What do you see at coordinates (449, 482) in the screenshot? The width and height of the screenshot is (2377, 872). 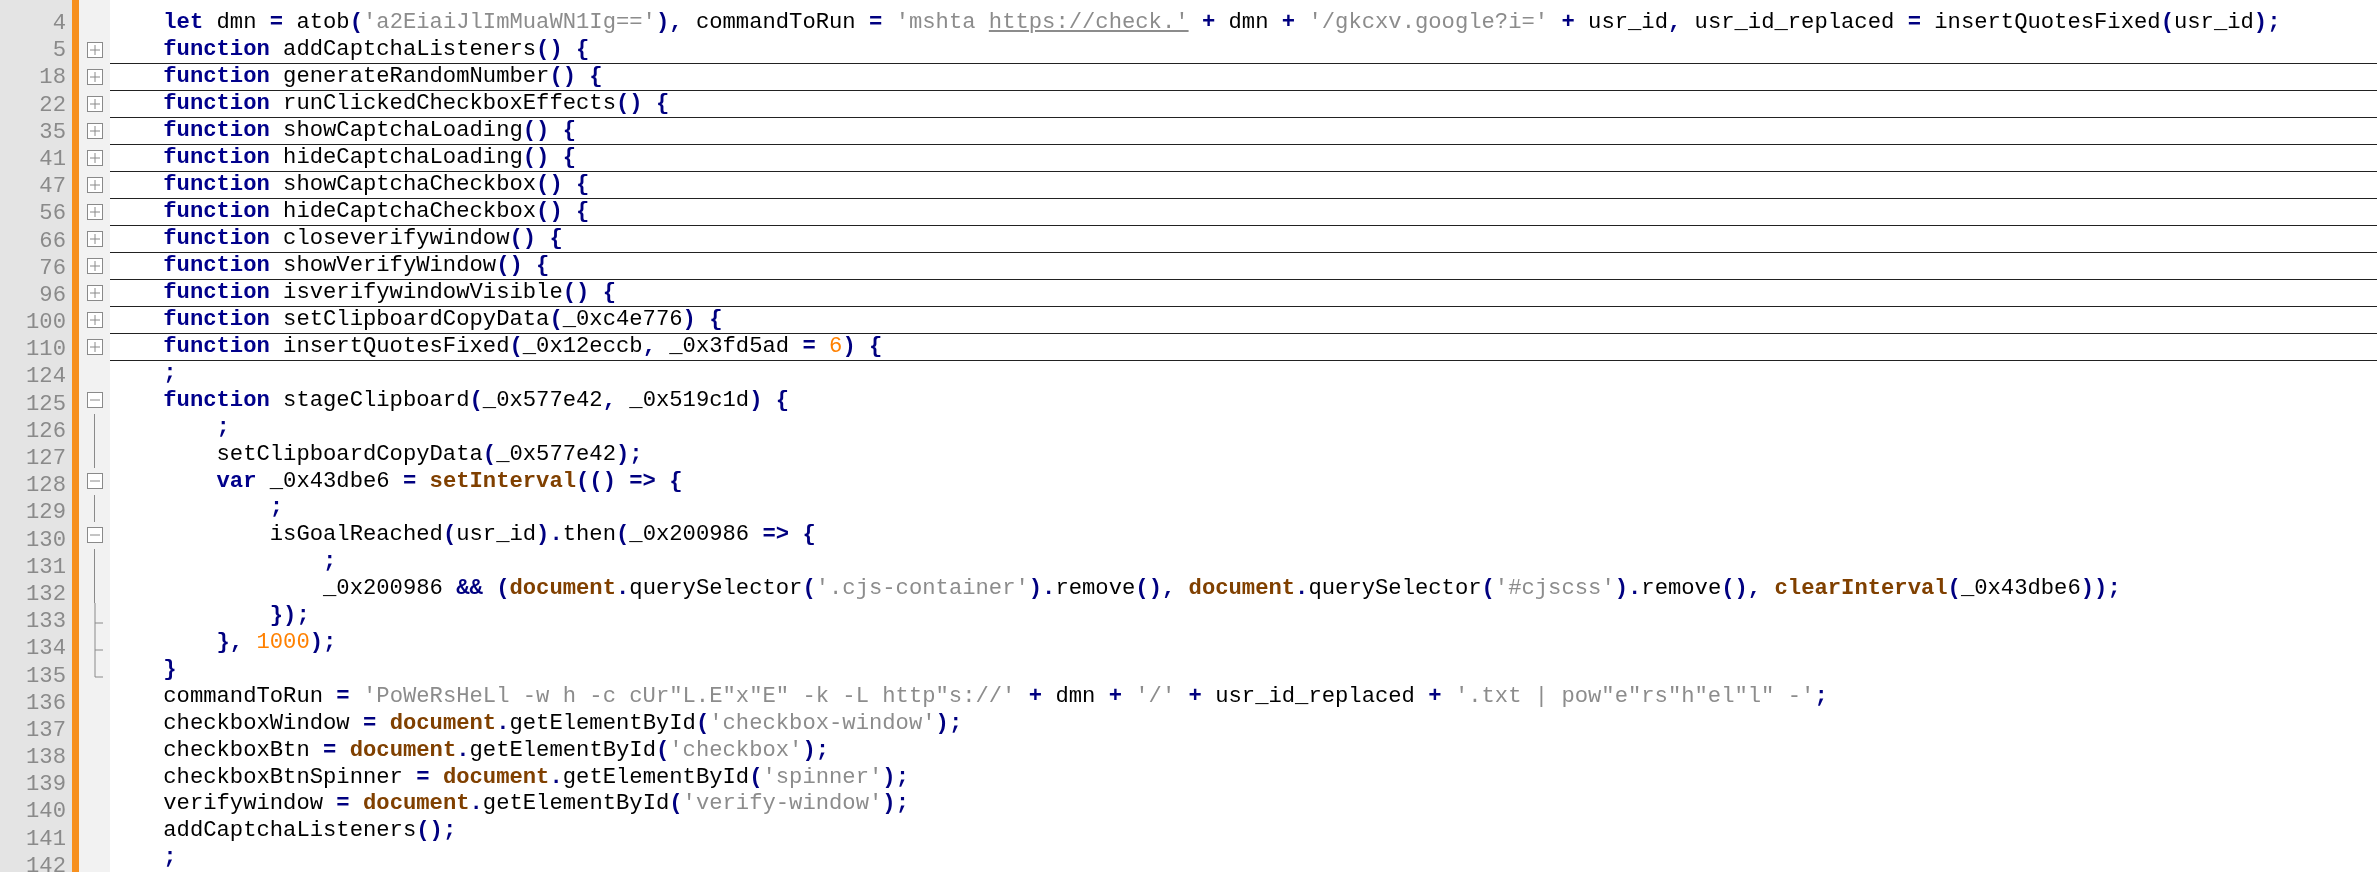 I see `code-line: var _0x43dbe6 = setInterval(() => {` at bounding box center [449, 482].